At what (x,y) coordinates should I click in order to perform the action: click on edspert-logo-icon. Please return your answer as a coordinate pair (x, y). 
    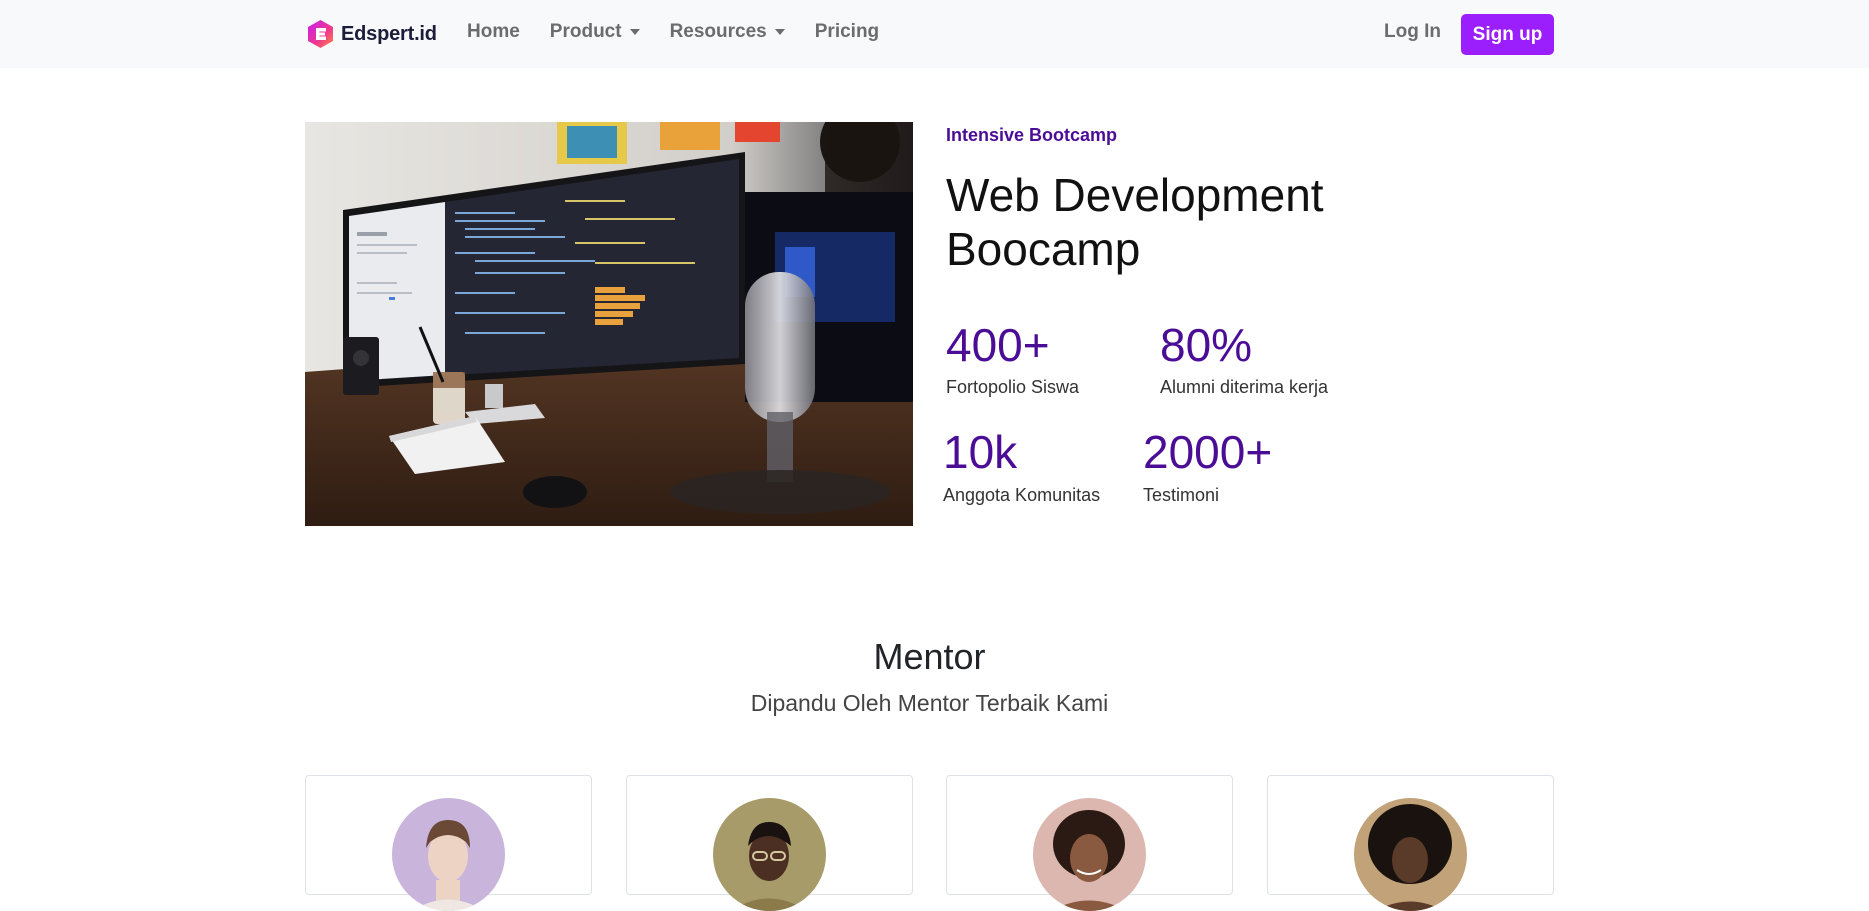
    Looking at the image, I should click on (320, 34).